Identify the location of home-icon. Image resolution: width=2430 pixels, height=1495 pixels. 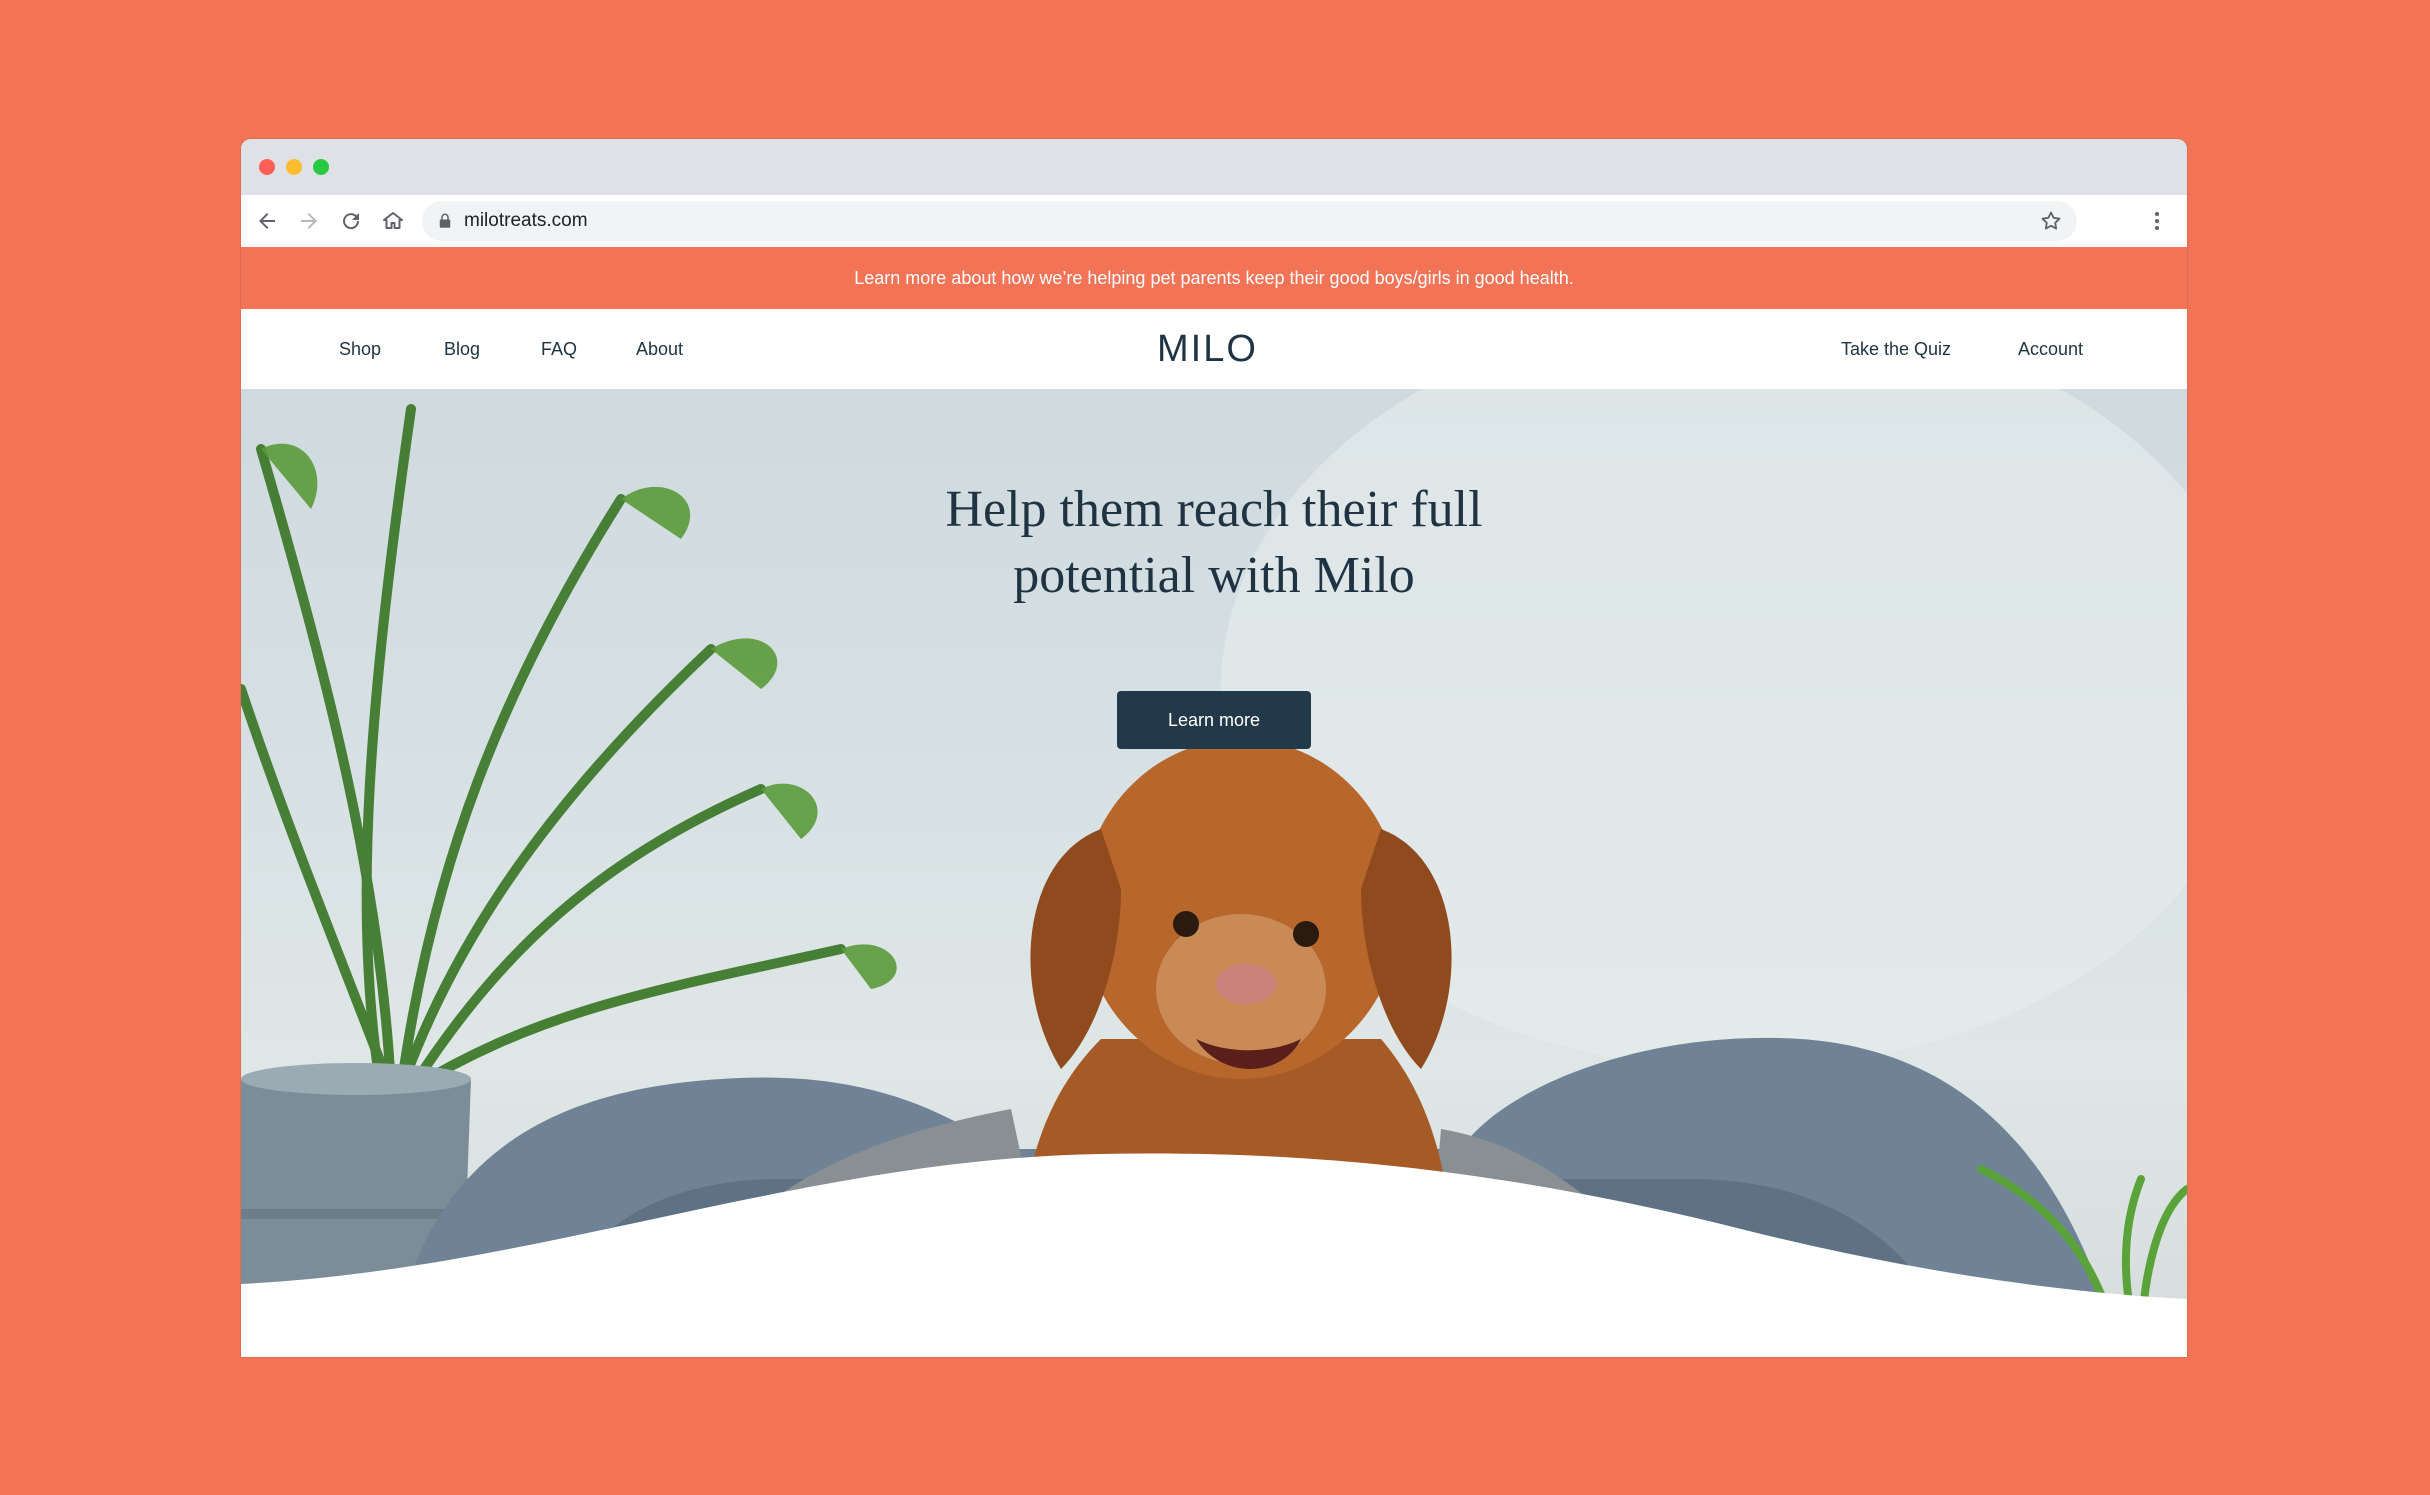
(393, 221).